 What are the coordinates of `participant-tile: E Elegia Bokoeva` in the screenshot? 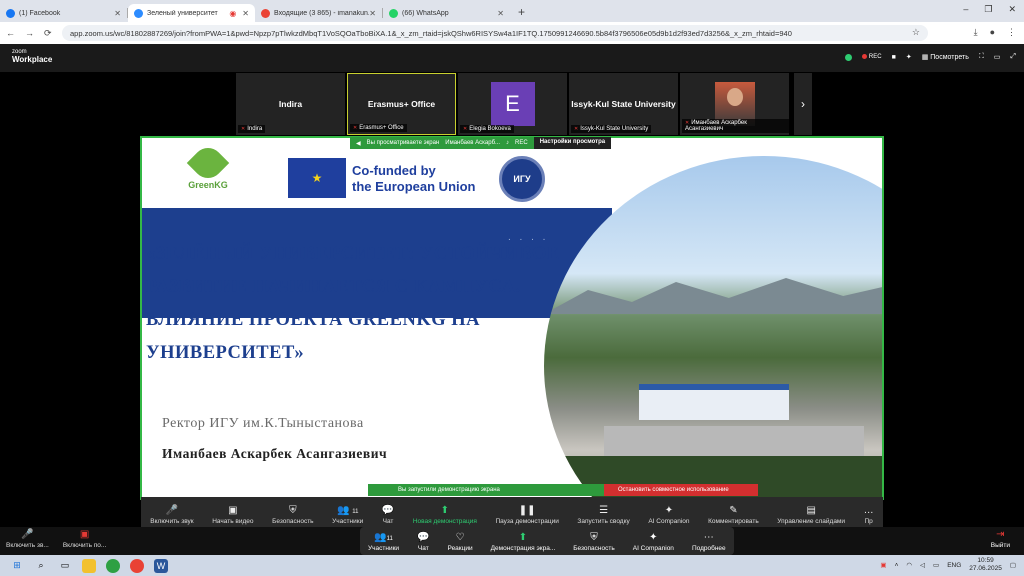 It's located at (512, 104).